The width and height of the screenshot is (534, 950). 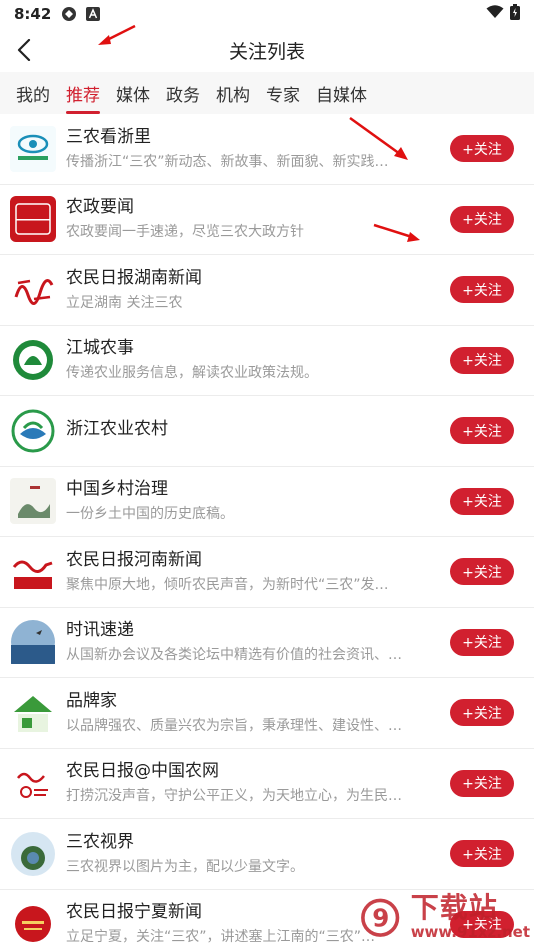 What do you see at coordinates (117, 489) in the screenshot?
I see `account-name: 中国乡村治理` at bounding box center [117, 489].